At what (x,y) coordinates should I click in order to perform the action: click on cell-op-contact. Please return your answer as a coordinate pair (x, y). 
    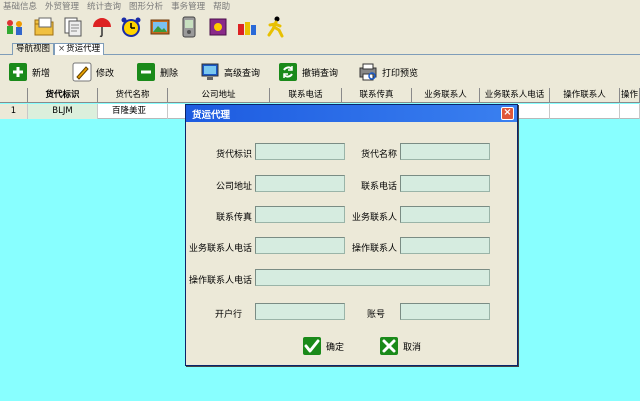
    Looking at the image, I should click on (585, 111).